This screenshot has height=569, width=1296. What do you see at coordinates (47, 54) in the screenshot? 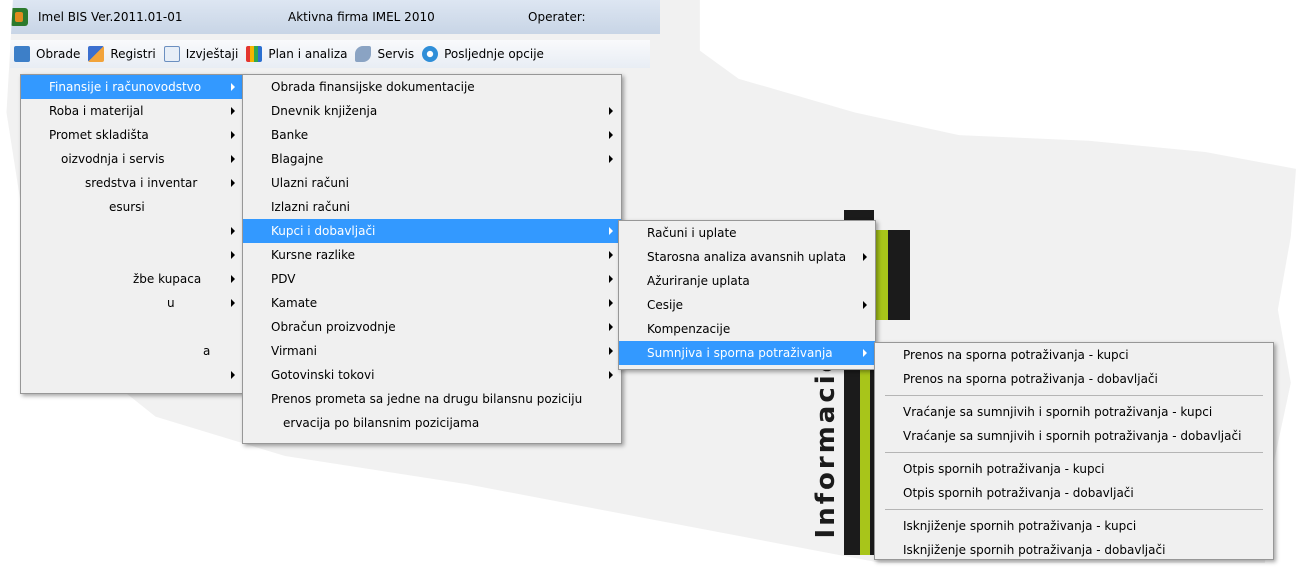
I see `menu-obrade: Obrade` at bounding box center [47, 54].